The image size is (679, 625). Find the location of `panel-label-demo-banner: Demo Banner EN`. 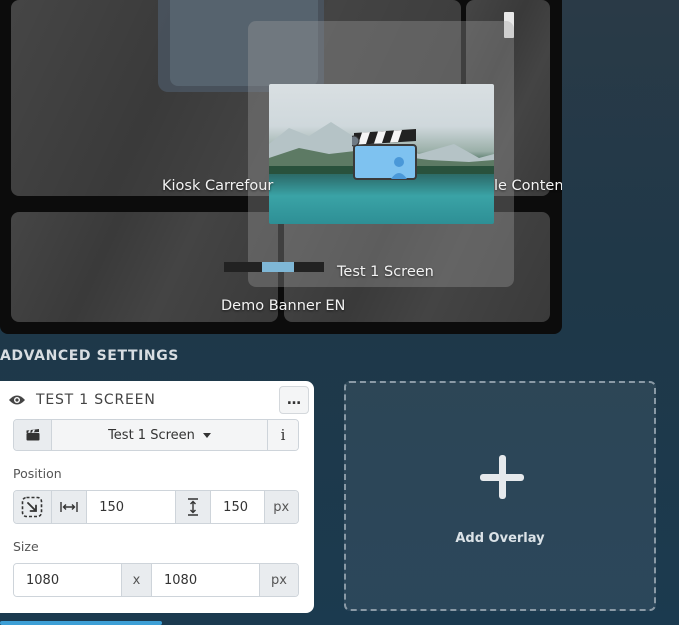

panel-label-demo-banner: Demo Banner EN is located at coordinates (283, 306).